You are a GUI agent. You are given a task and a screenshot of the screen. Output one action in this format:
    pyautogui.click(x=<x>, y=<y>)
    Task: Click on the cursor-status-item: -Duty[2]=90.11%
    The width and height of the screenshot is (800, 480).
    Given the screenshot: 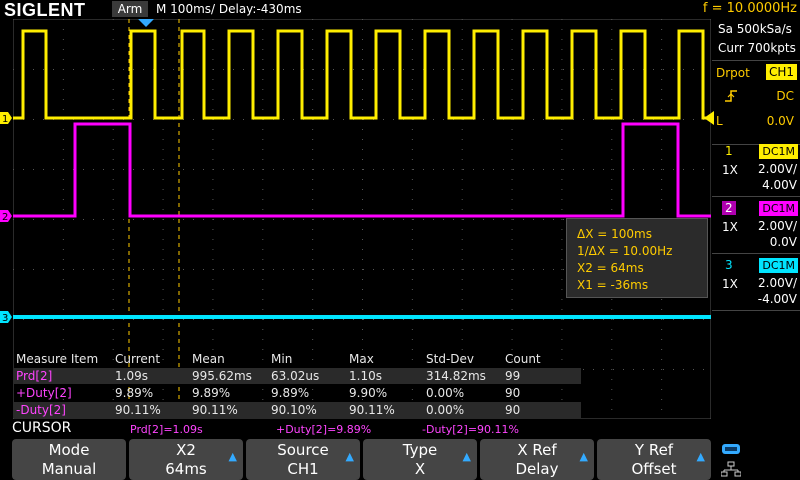 What is the action you would take?
    pyautogui.click(x=470, y=429)
    